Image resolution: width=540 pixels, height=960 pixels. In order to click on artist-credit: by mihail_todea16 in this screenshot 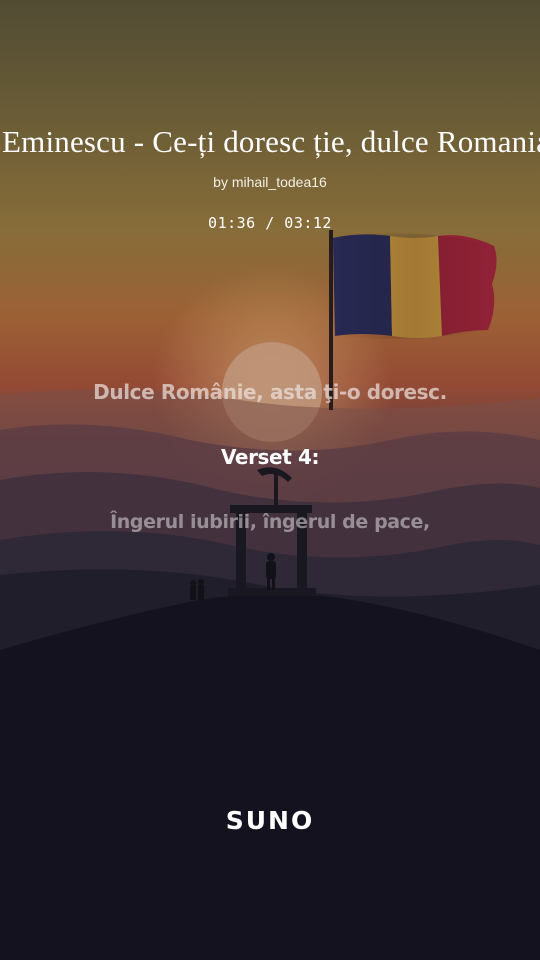, I will do `click(270, 182)`.